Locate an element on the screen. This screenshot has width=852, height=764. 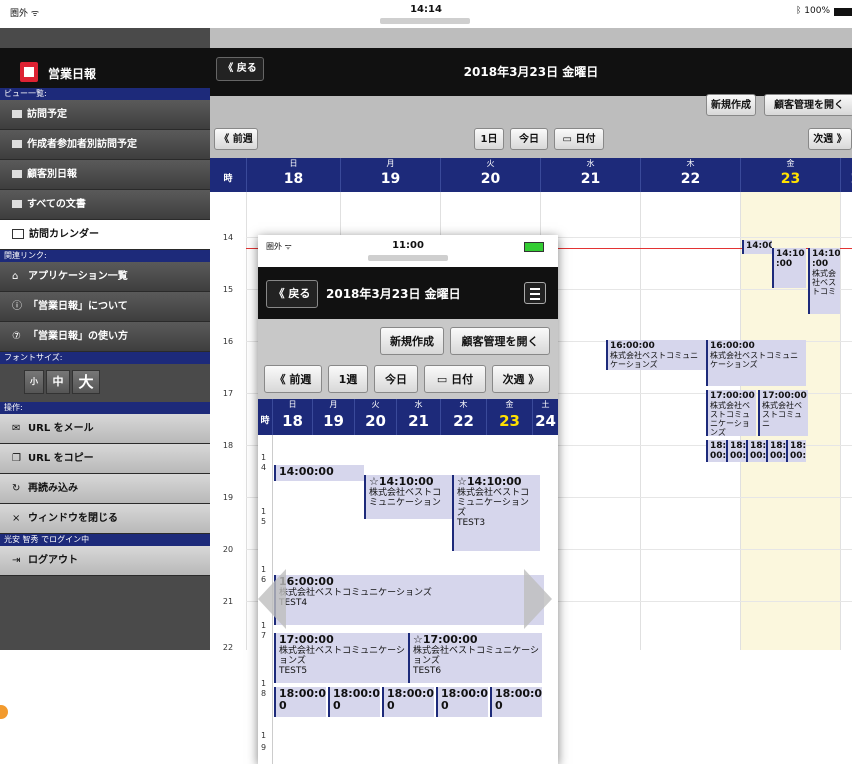
event-card: 14:10:00 株式会社ベストコミ is located at coordinates (824, 281).